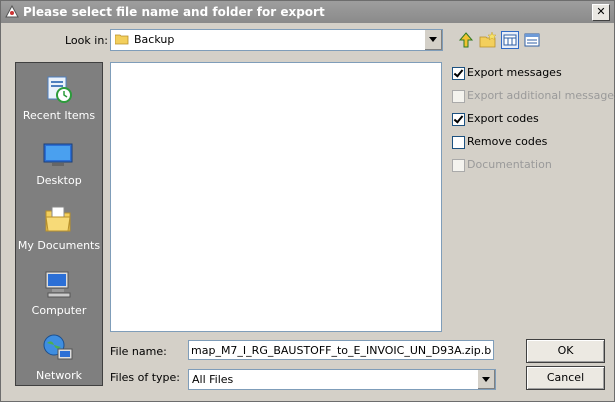 The image size is (615, 402). I want to click on file-name-label: File name:, so click(138, 351).